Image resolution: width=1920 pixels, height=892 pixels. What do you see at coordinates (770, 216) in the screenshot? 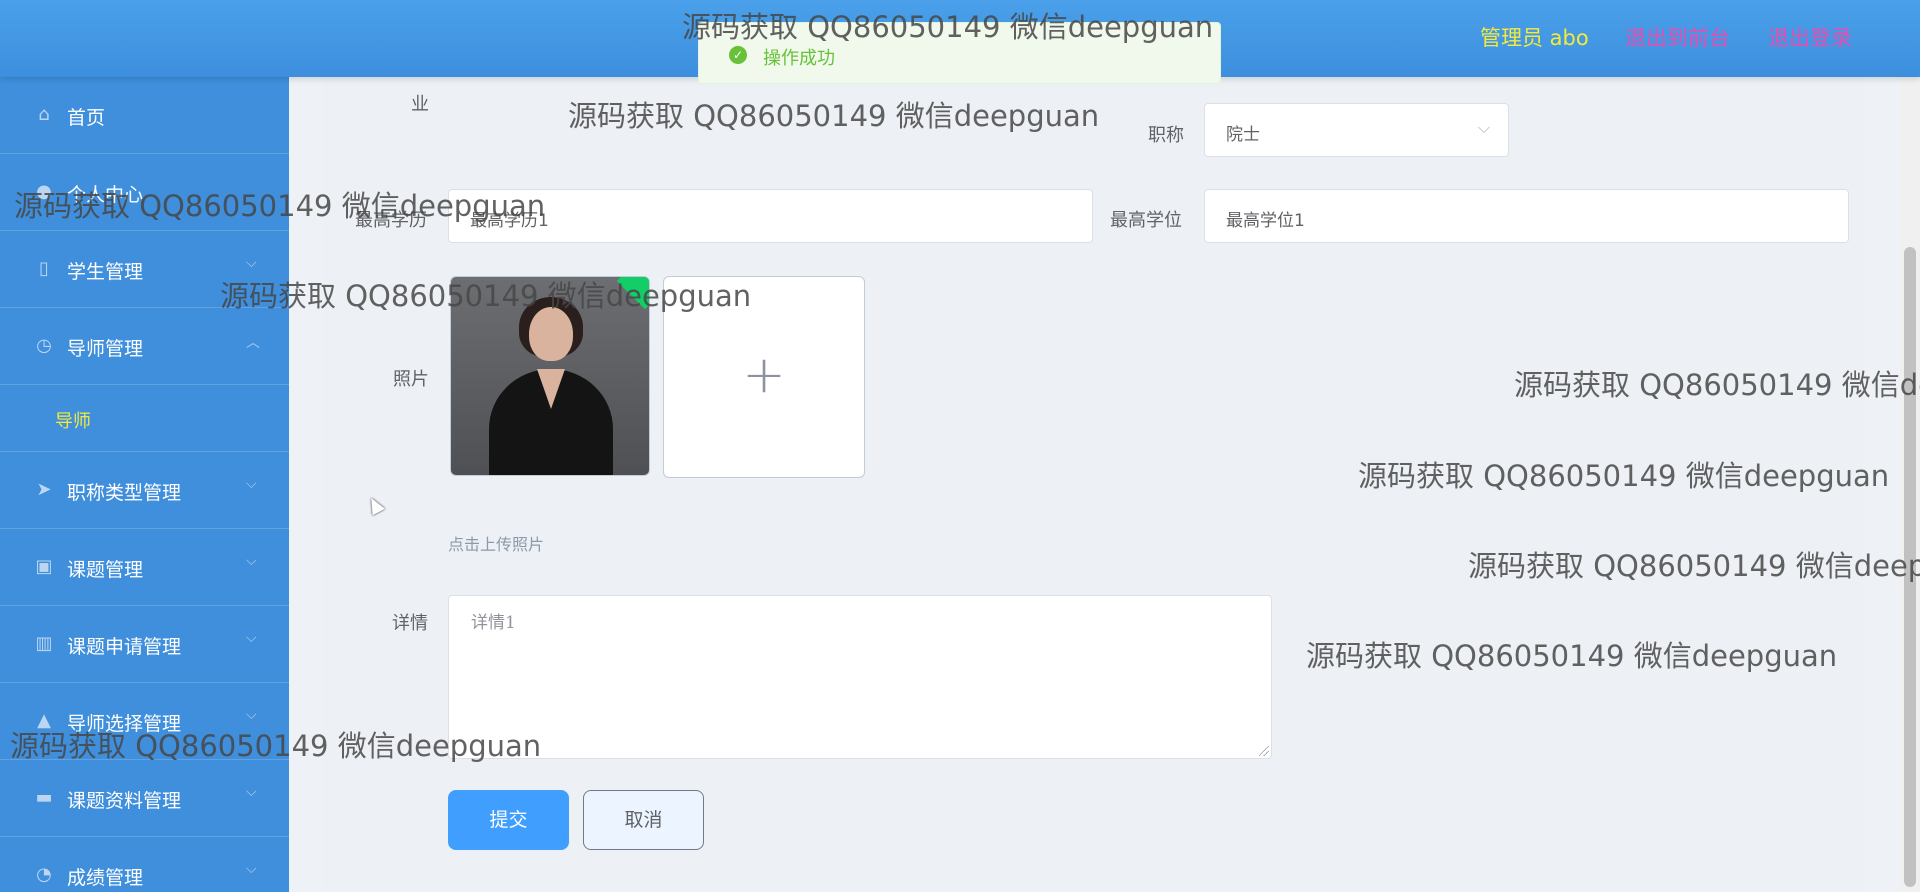
I see `highest-education-input: 最高学历1` at bounding box center [770, 216].